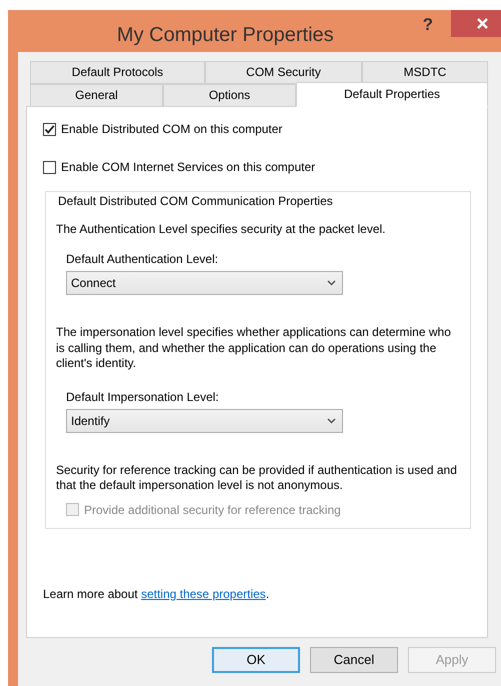 Image resolution: width=501 pixels, height=686 pixels. What do you see at coordinates (204, 283) in the screenshot?
I see `dropdown: Connect` at bounding box center [204, 283].